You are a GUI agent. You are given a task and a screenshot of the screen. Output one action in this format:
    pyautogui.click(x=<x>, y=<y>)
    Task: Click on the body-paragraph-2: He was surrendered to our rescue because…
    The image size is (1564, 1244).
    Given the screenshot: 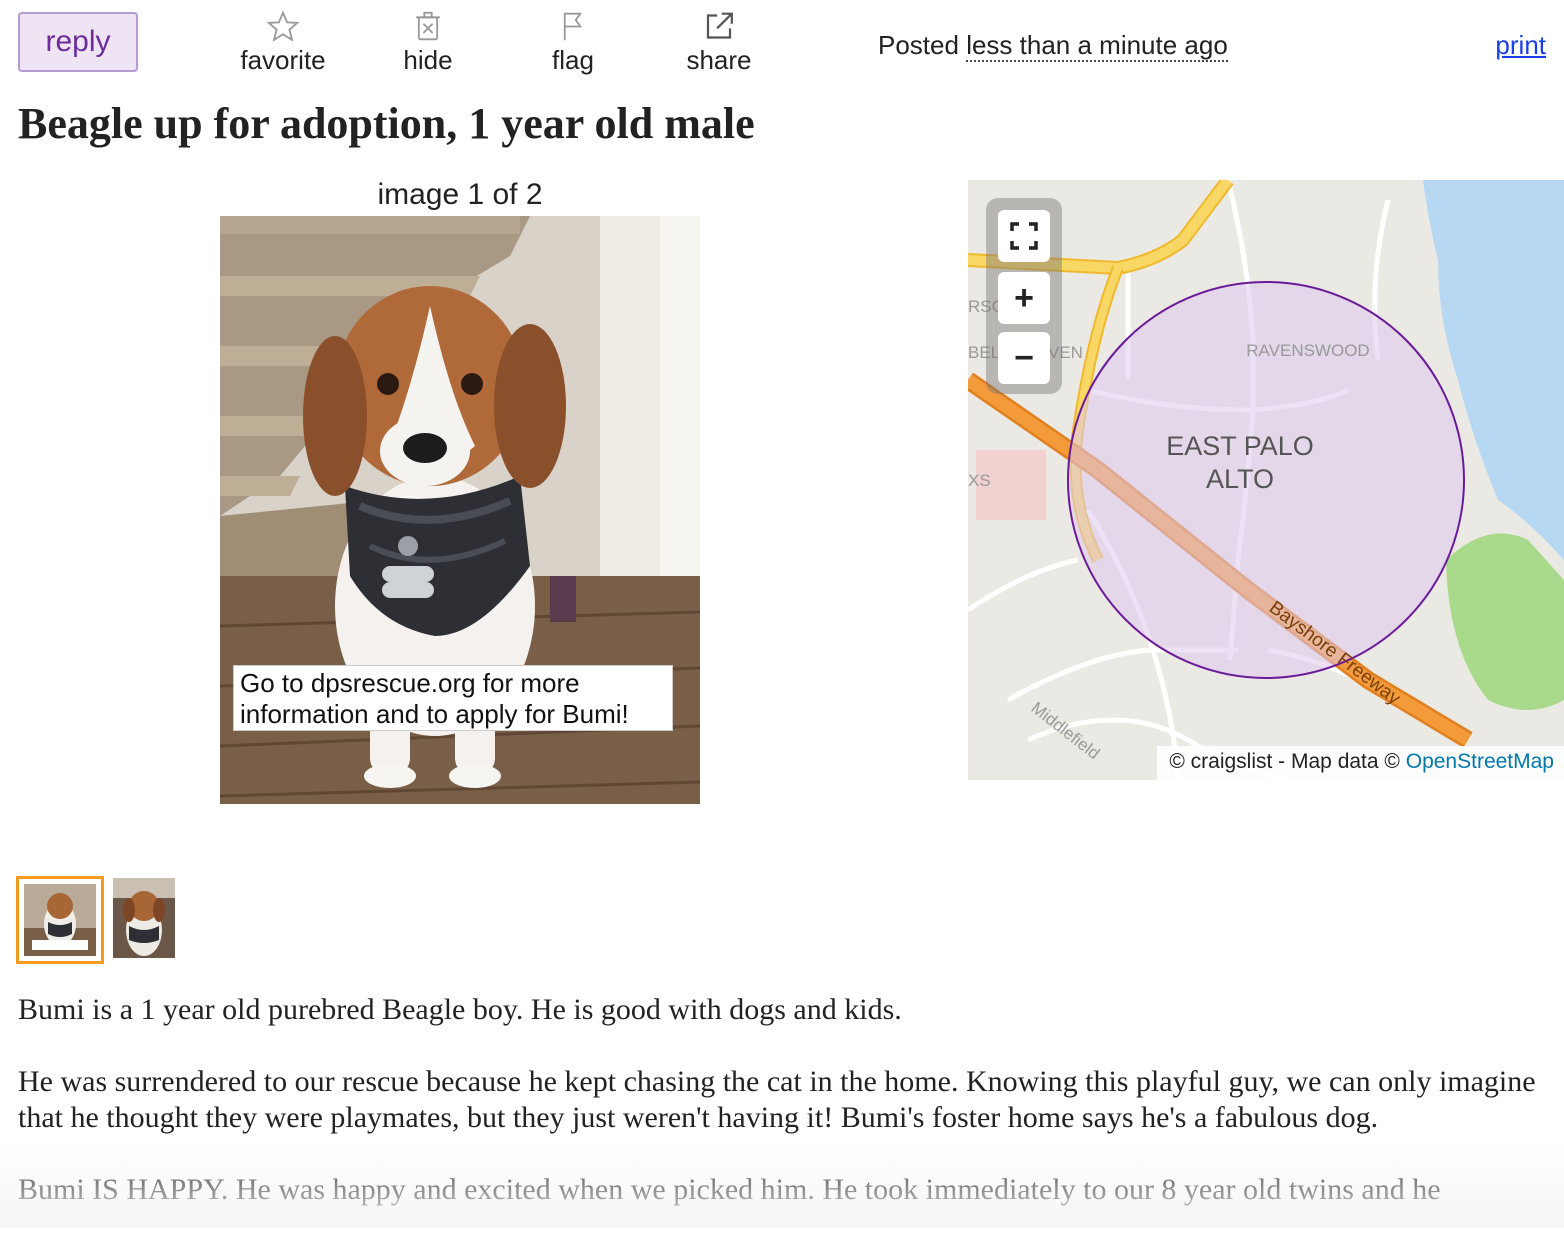 What is the action you would take?
    pyautogui.click(x=777, y=1099)
    